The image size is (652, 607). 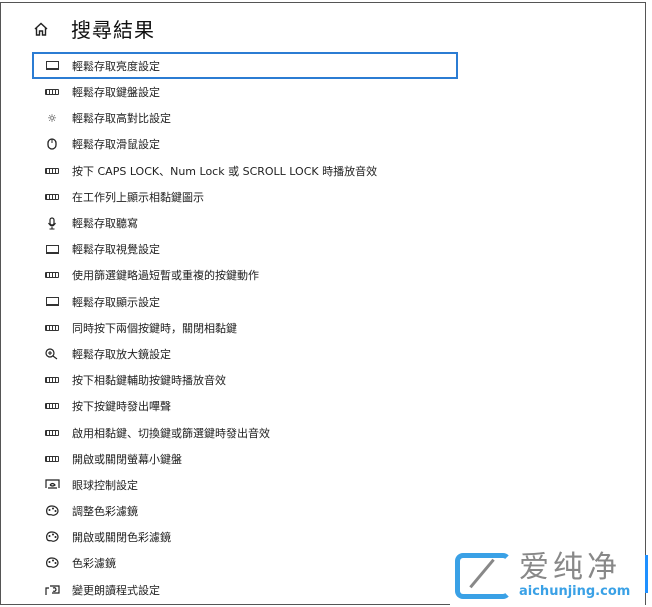 What do you see at coordinates (127, 459) in the screenshot?
I see `search-result-label: 開啟或關閉螢幕小鍵盤` at bounding box center [127, 459].